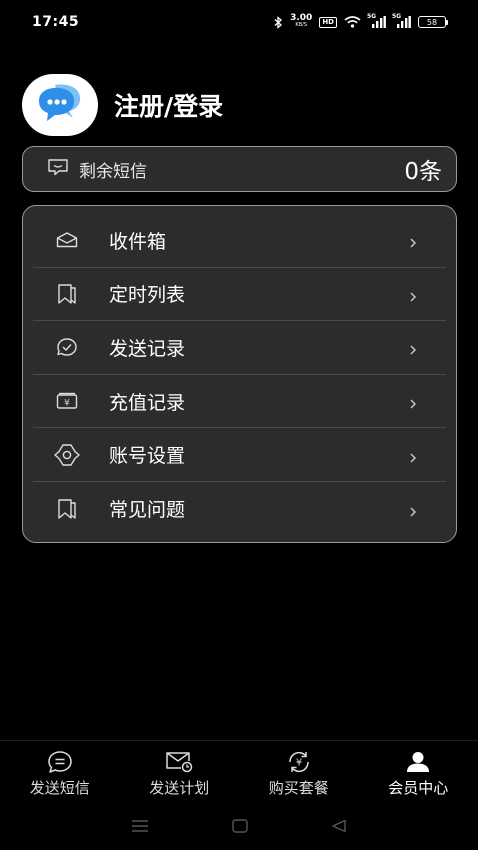 This screenshot has height=850, width=478. I want to click on avatar, so click(60, 105).